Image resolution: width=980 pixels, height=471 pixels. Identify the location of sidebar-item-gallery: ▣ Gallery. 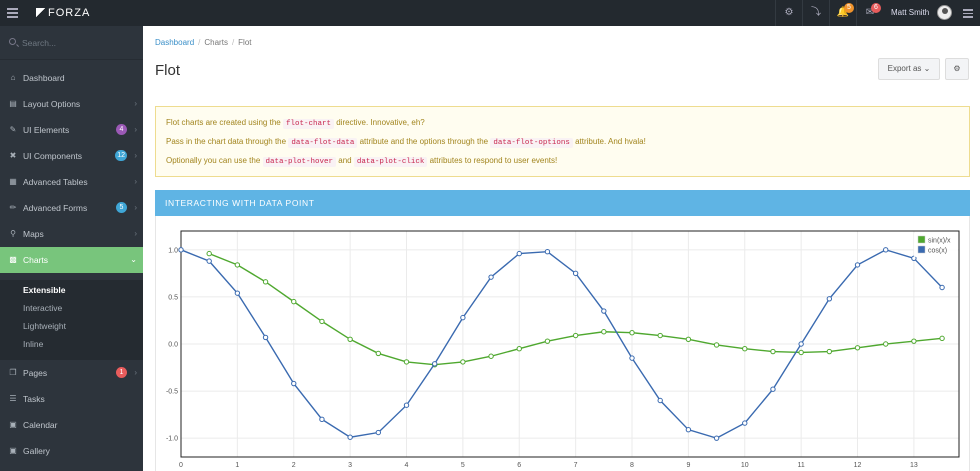
(71, 451).